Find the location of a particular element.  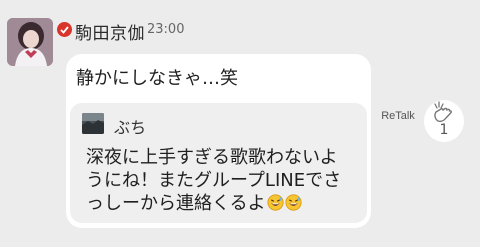

message-text: 静かにしなきゃ…笑 is located at coordinates (157, 78).